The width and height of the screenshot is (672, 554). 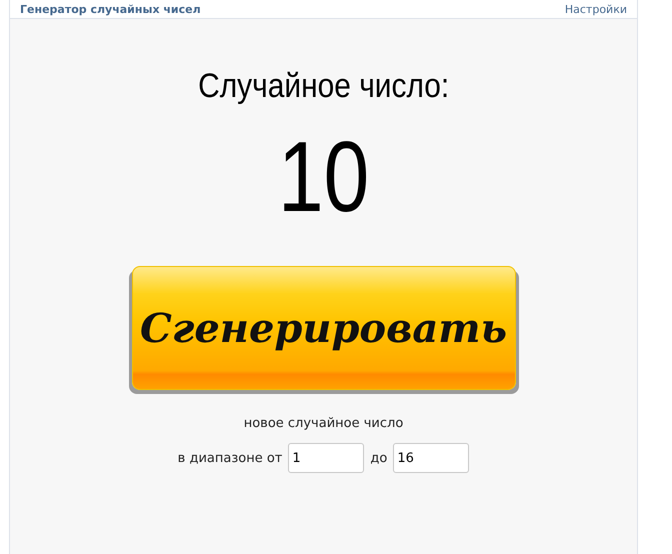 I want to click on to-input: 16, so click(x=431, y=458).